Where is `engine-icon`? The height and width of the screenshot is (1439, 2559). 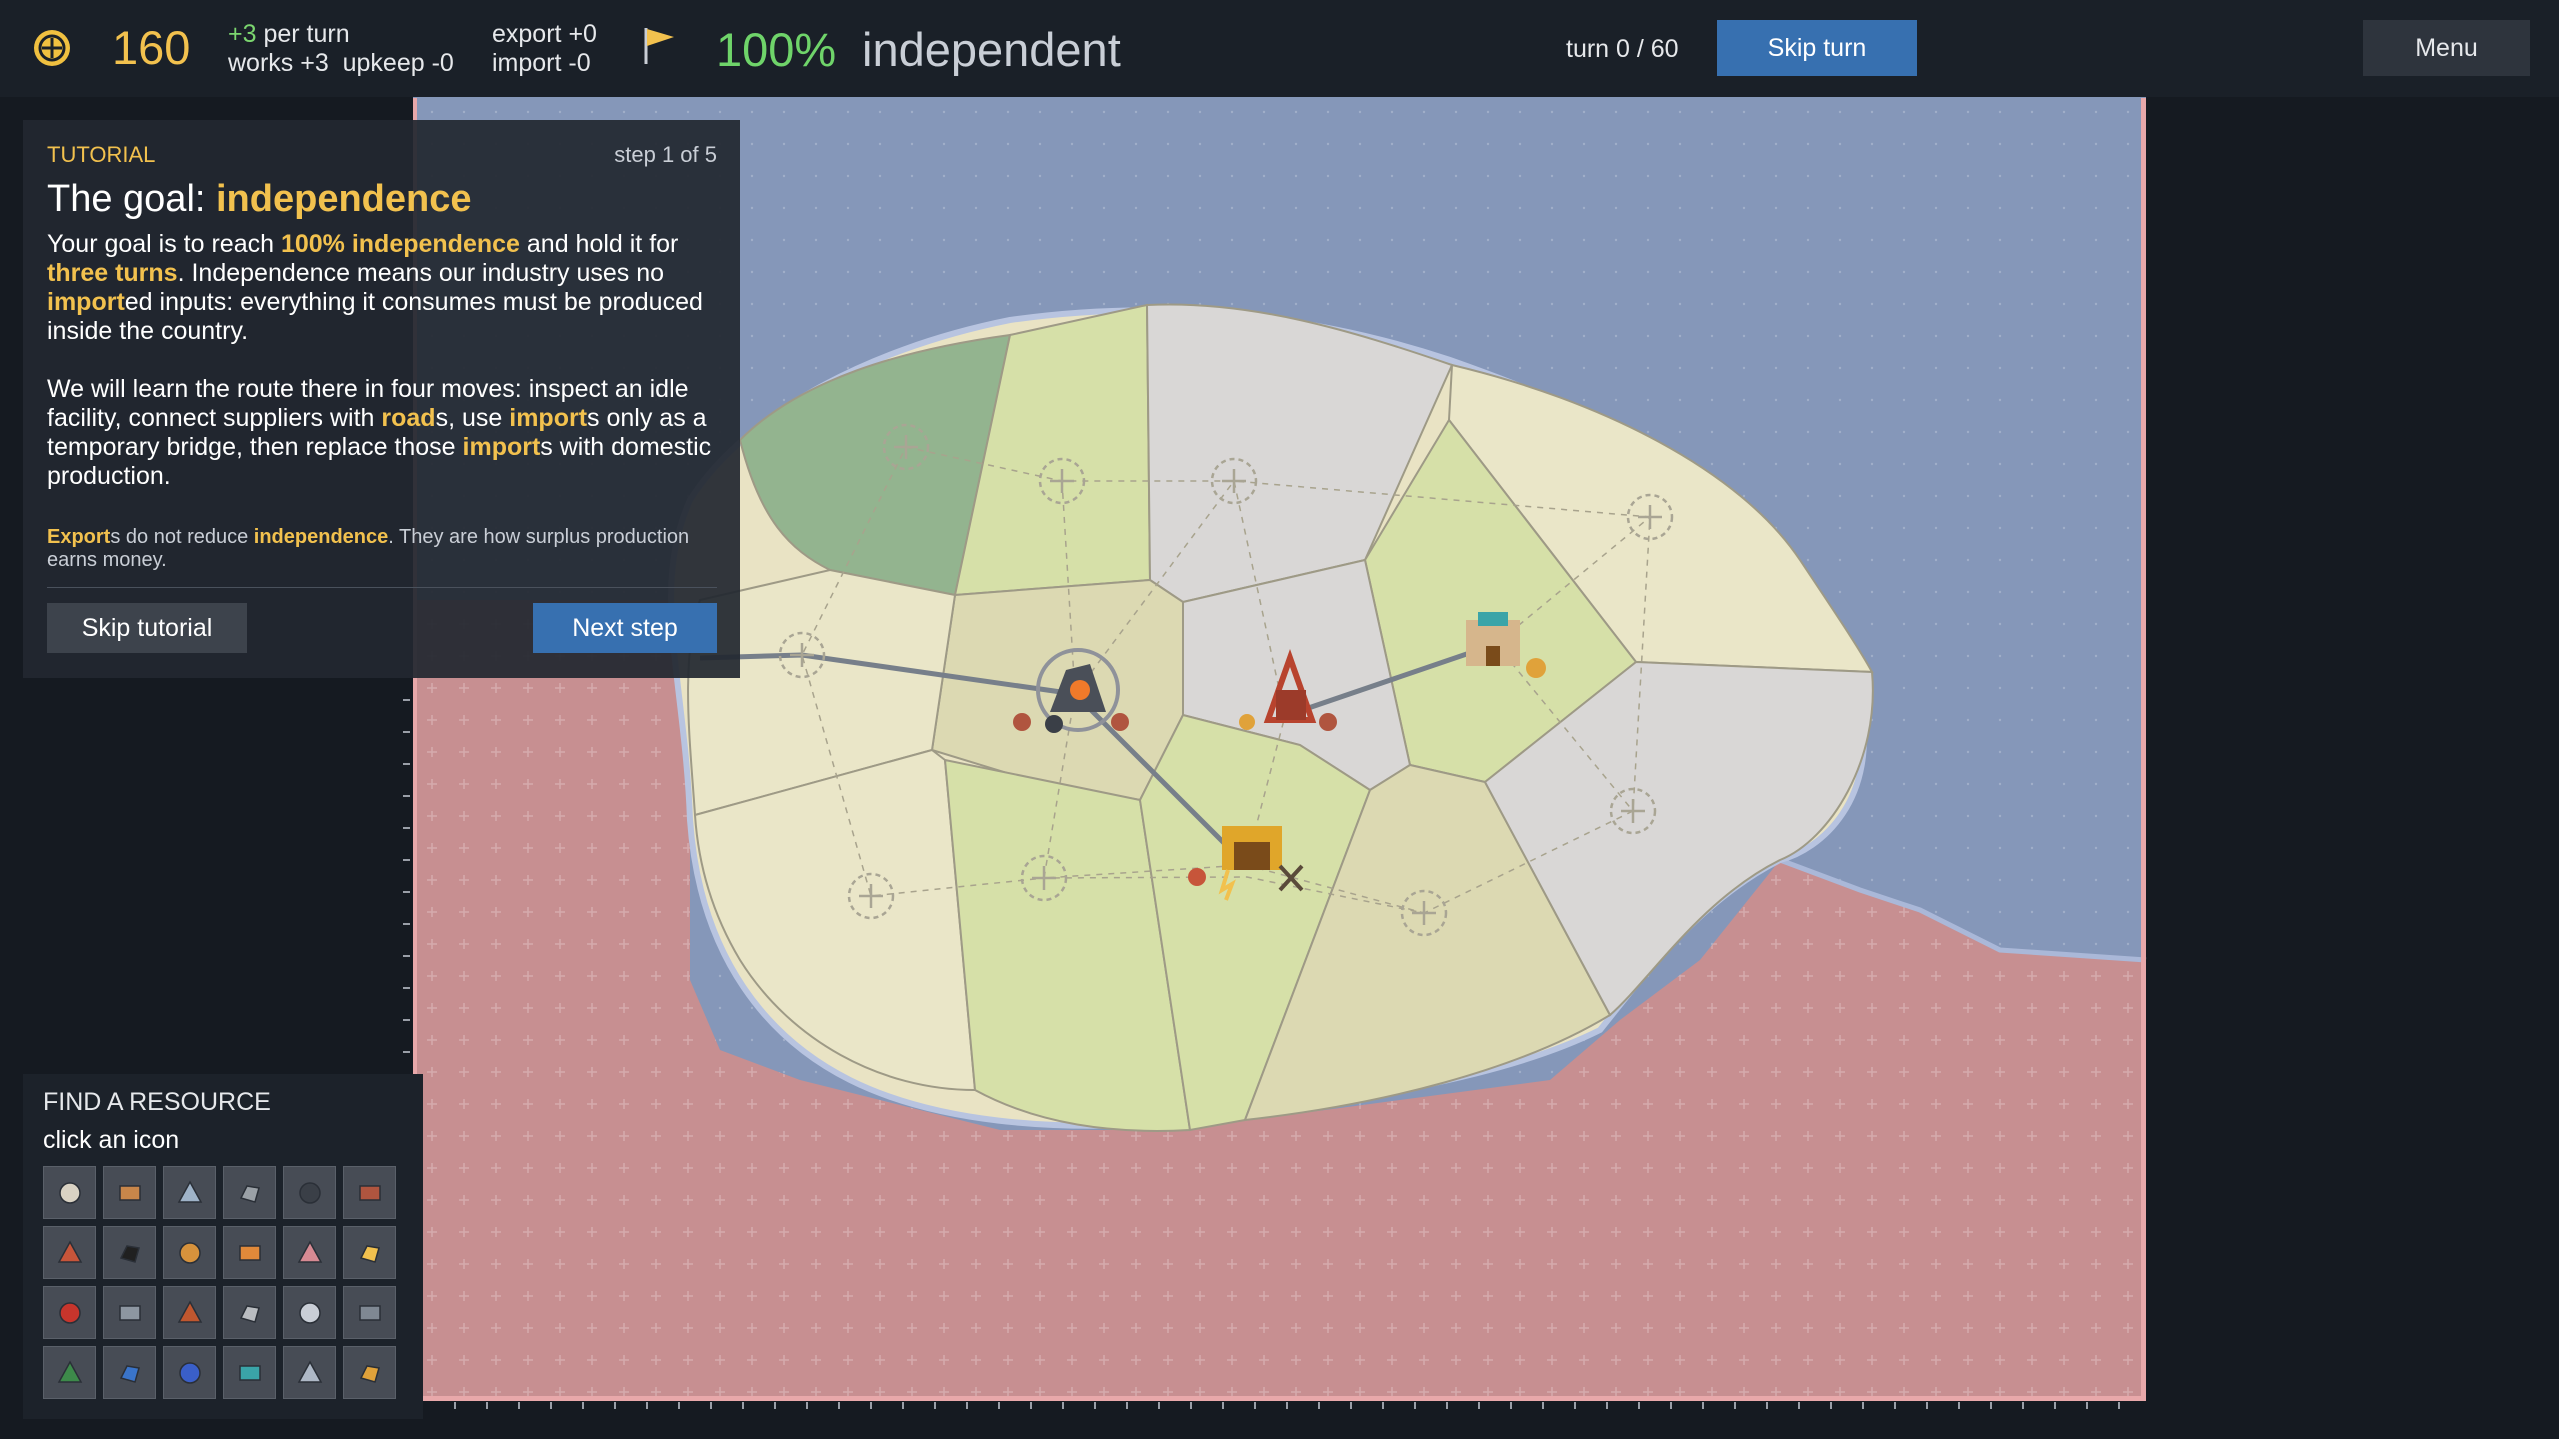 engine-icon is located at coordinates (370, 1313).